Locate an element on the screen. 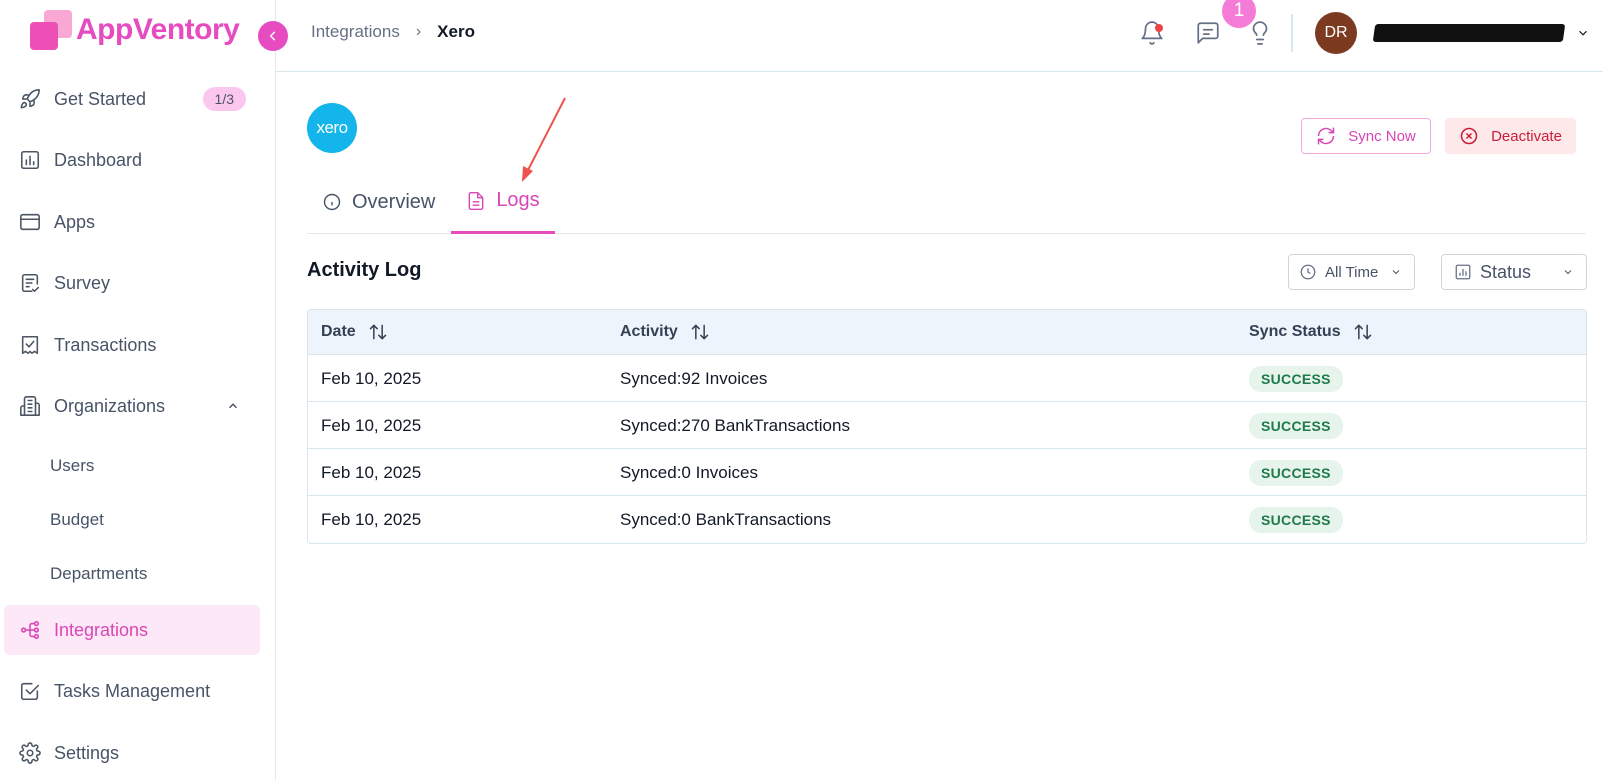  user-menu-chevron-down-icon is located at coordinates (1583, 33).